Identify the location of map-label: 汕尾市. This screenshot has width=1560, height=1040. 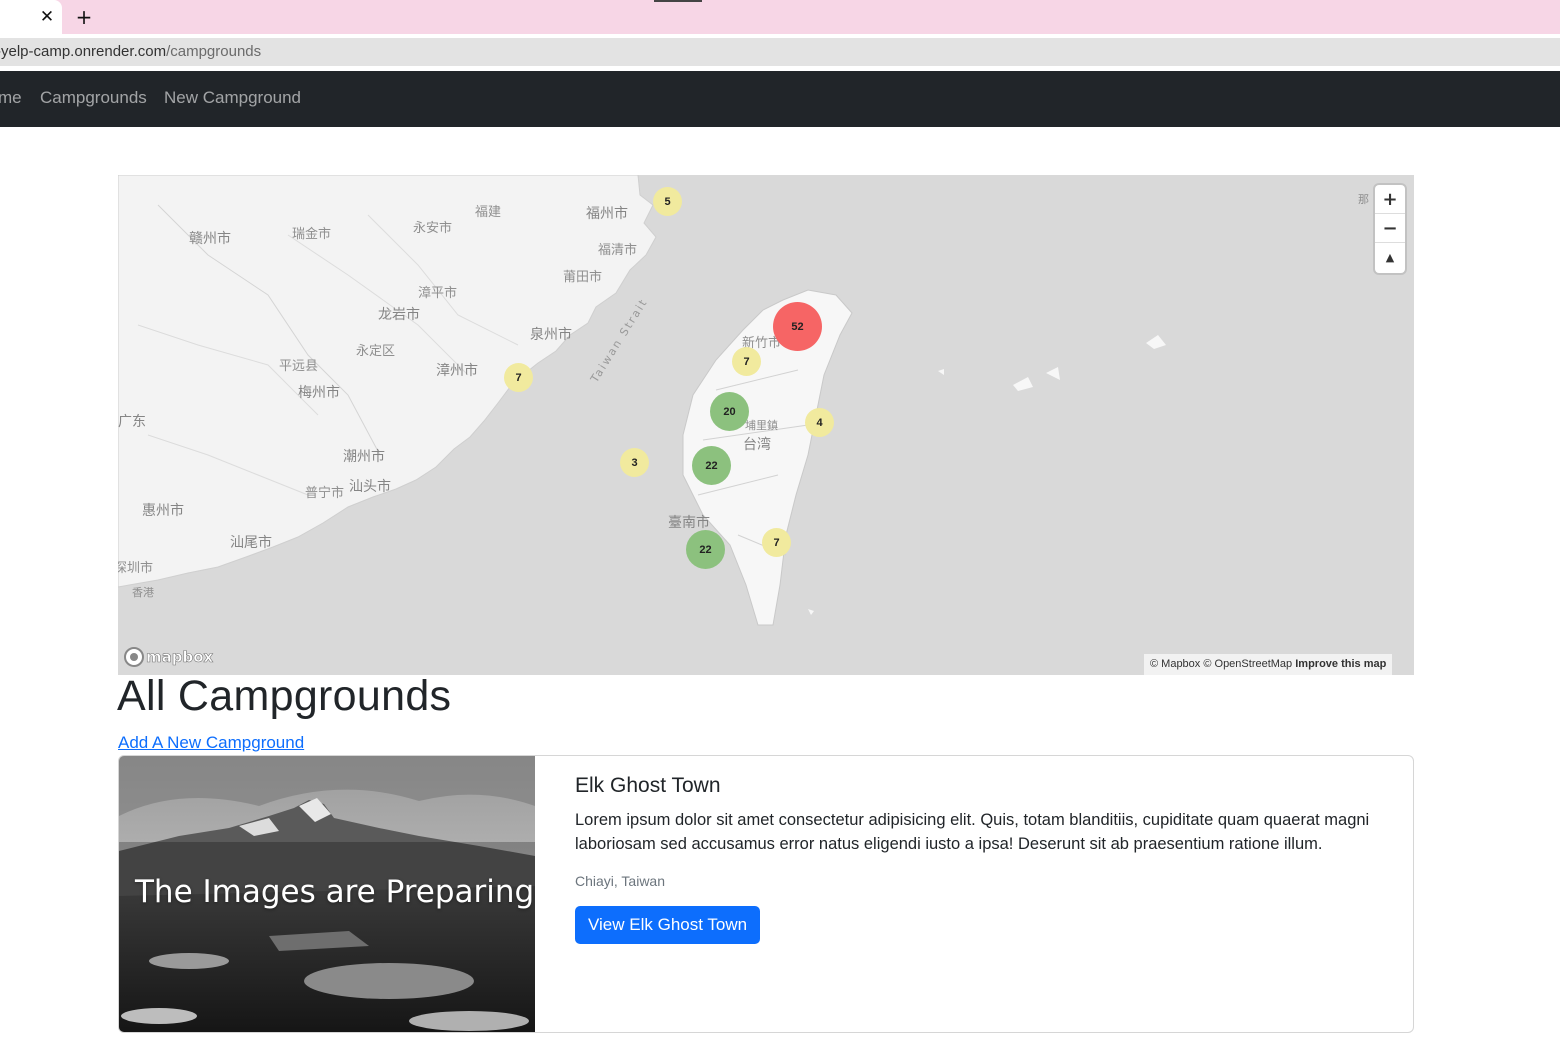
(251, 543).